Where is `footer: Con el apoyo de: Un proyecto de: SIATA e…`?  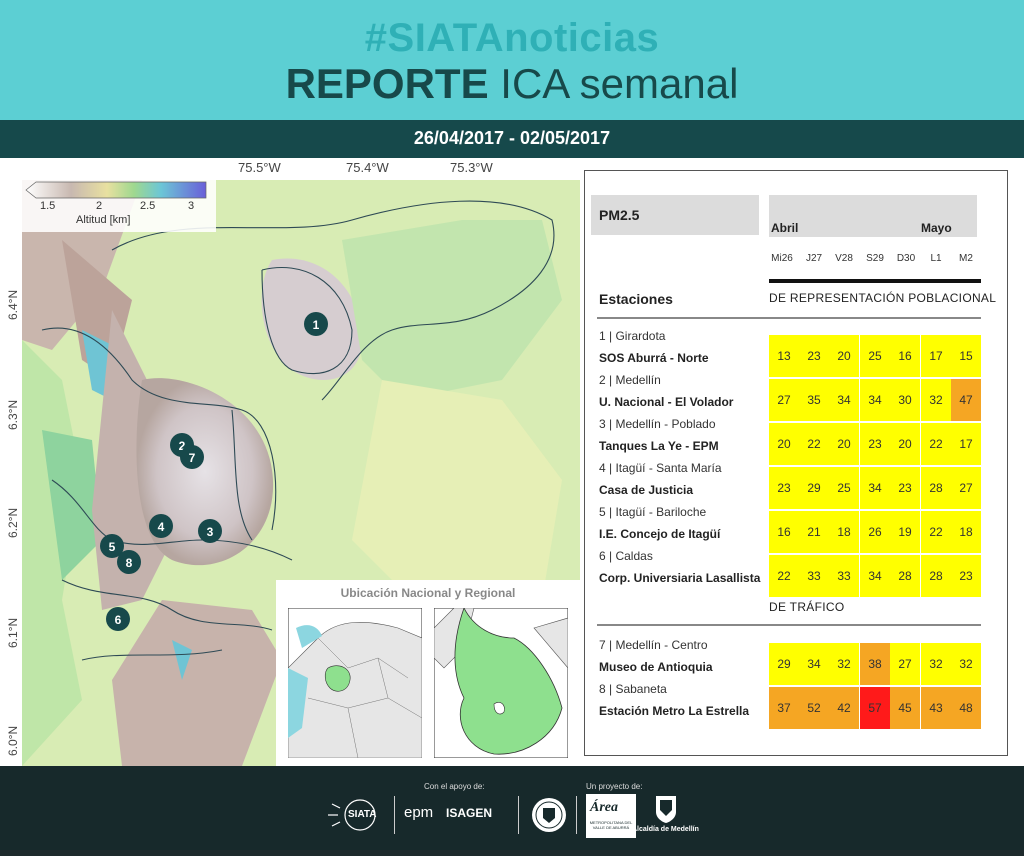
footer: Con el apoyo de: Un proyecto de: SIATA e… is located at coordinates (512, 808).